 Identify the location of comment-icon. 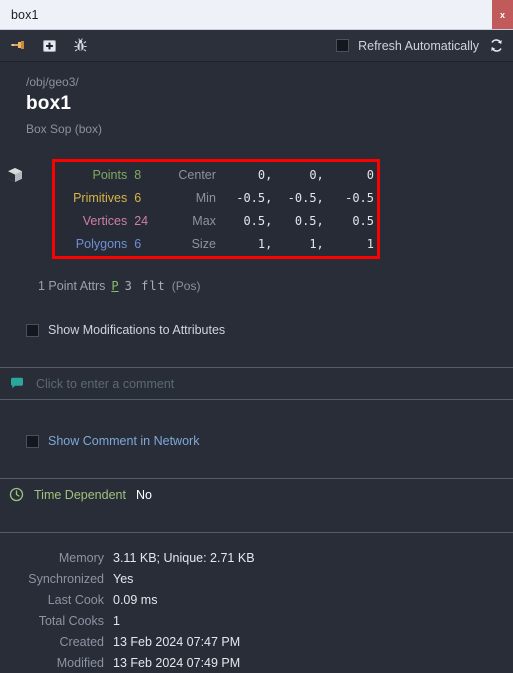
(17, 384).